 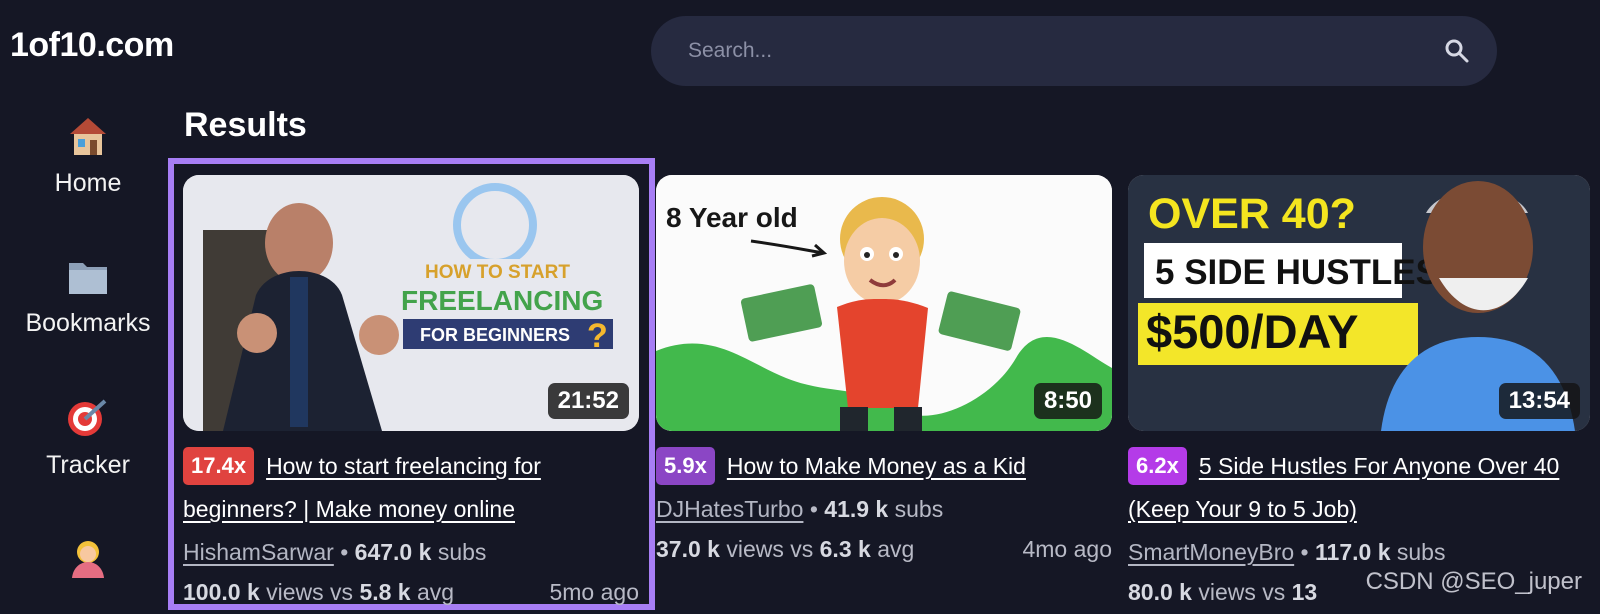 What do you see at coordinates (1252, 214) in the screenshot?
I see `svg-text: OVER 40?` at bounding box center [1252, 214].